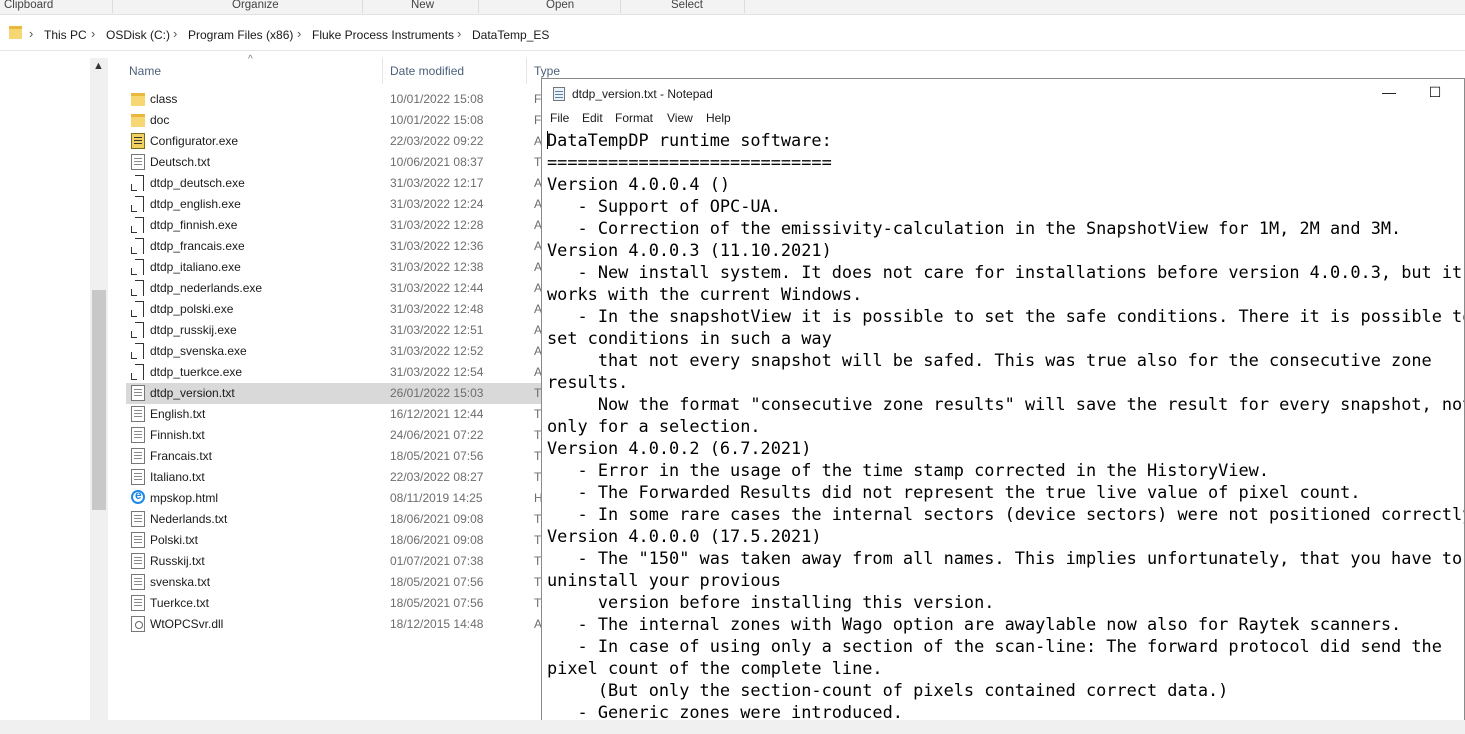  What do you see at coordinates (634, 118) in the screenshot?
I see `menu-format: Format` at bounding box center [634, 118].